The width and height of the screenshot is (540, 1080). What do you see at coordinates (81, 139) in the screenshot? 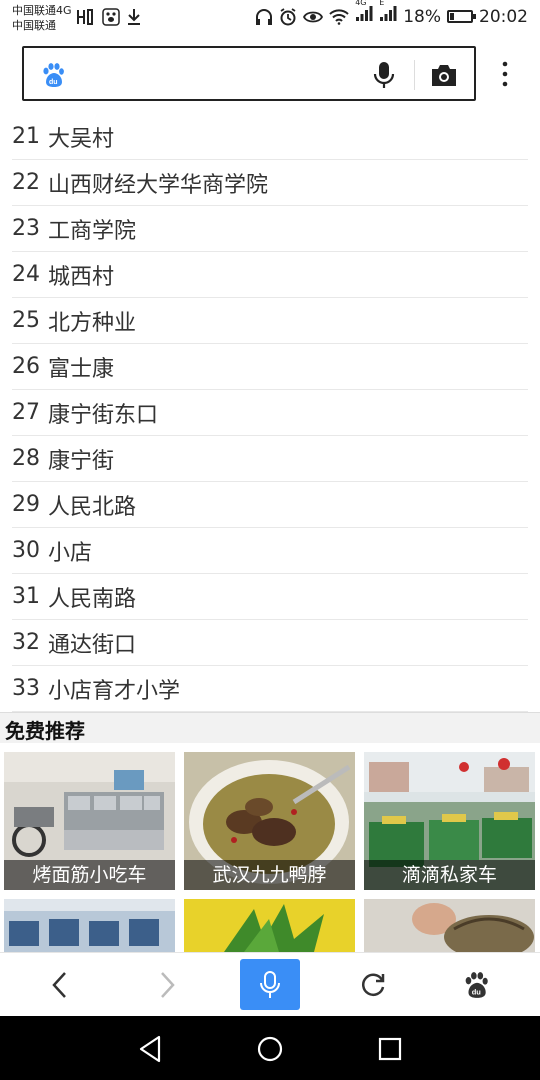
I see `list-item-label: 大吴村` at bounding box center [81, 139].